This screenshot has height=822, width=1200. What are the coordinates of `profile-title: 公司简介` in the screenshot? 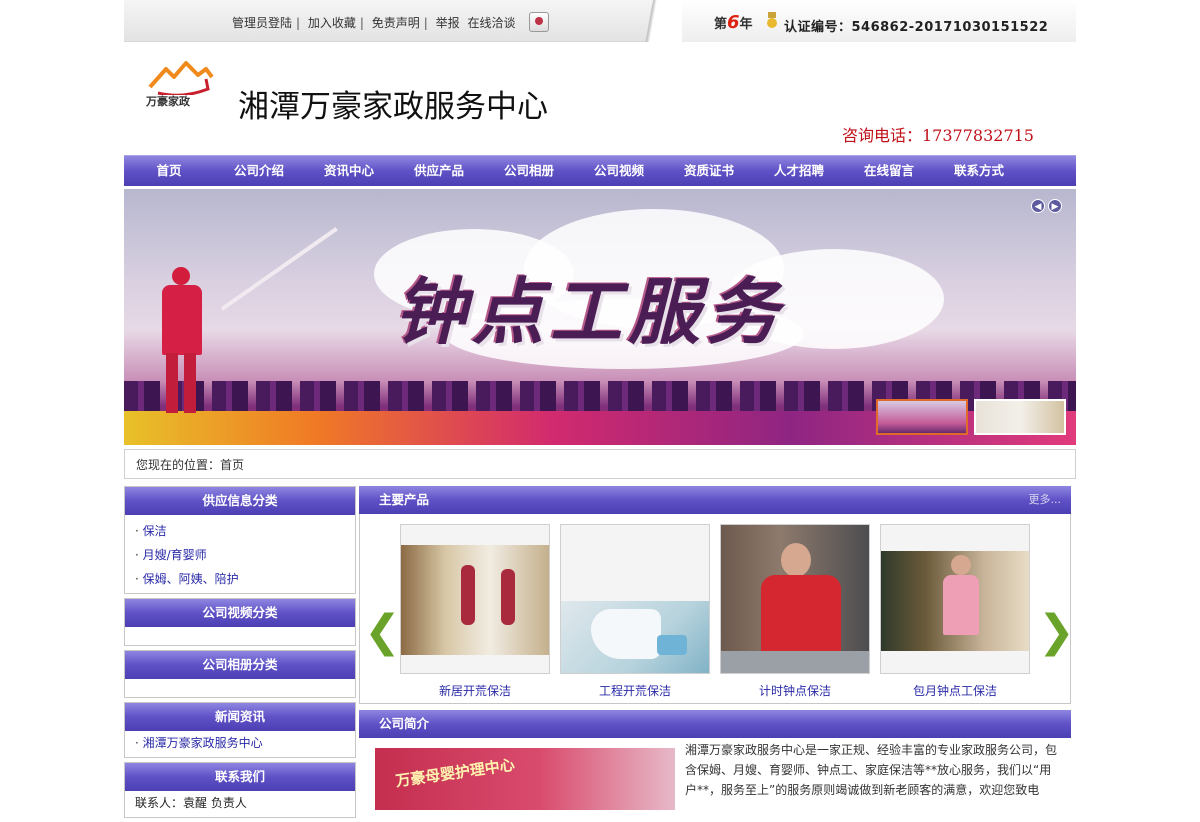 It's located at (404, 723).